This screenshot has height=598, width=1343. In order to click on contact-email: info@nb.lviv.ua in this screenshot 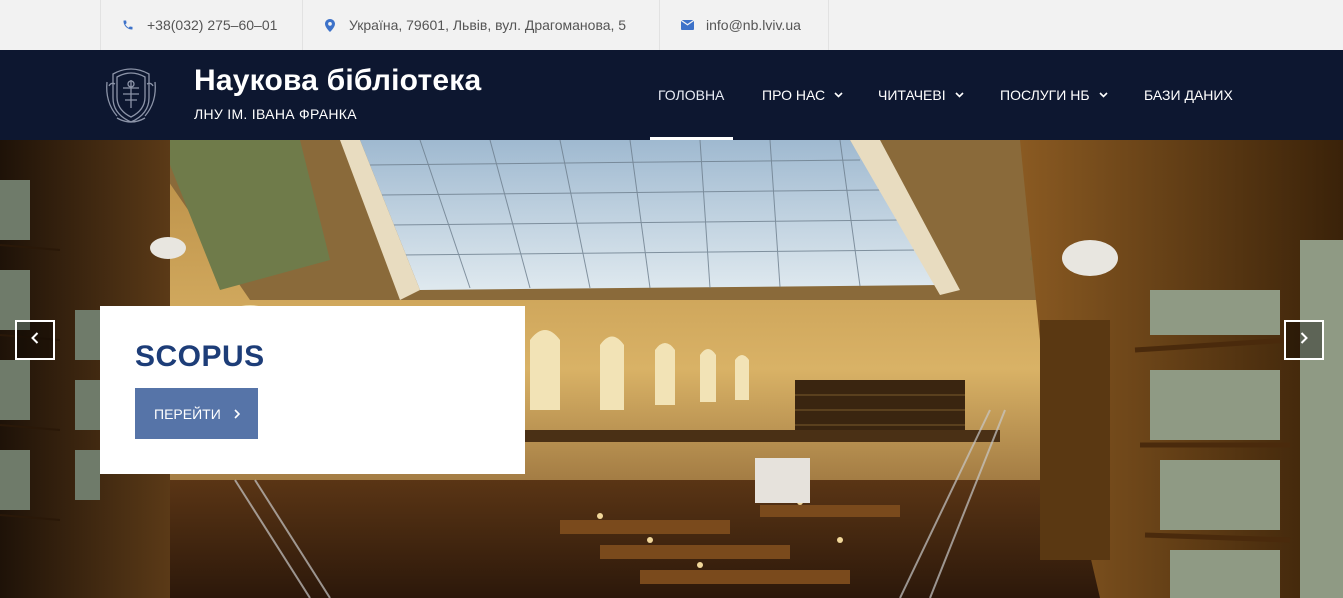, I will do `click(744, 25)`.